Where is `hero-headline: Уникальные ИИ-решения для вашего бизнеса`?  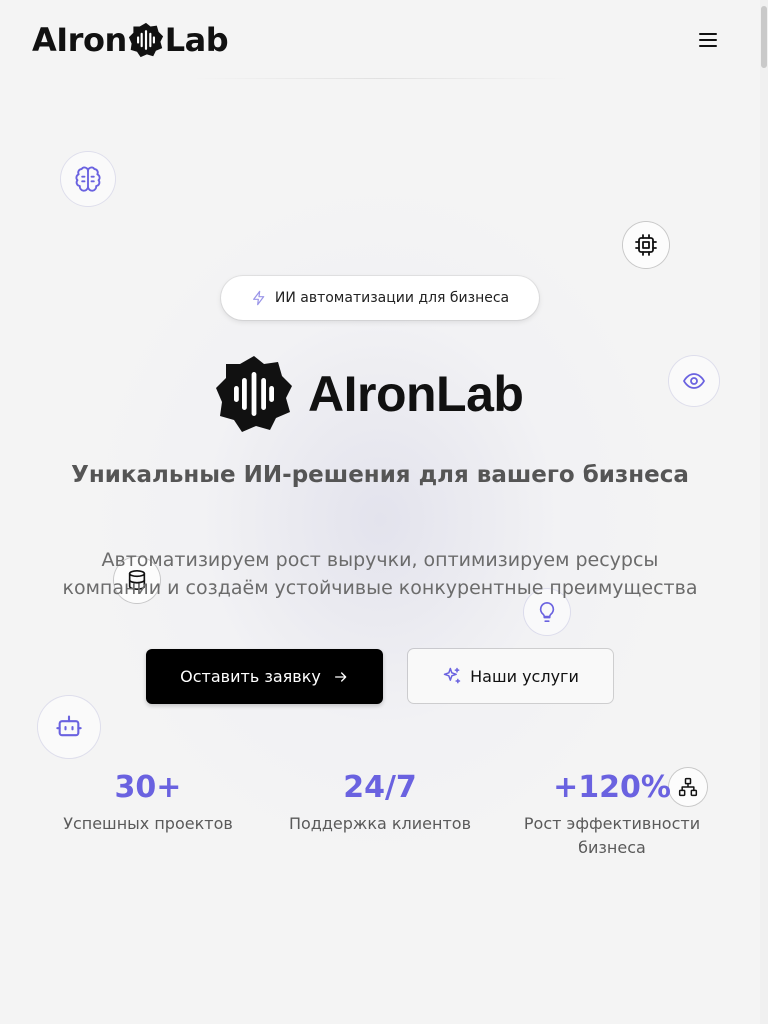 hero-headline: Уникальные ИИ-решения для вашего бизнеса is located at coordinates (380, 475).